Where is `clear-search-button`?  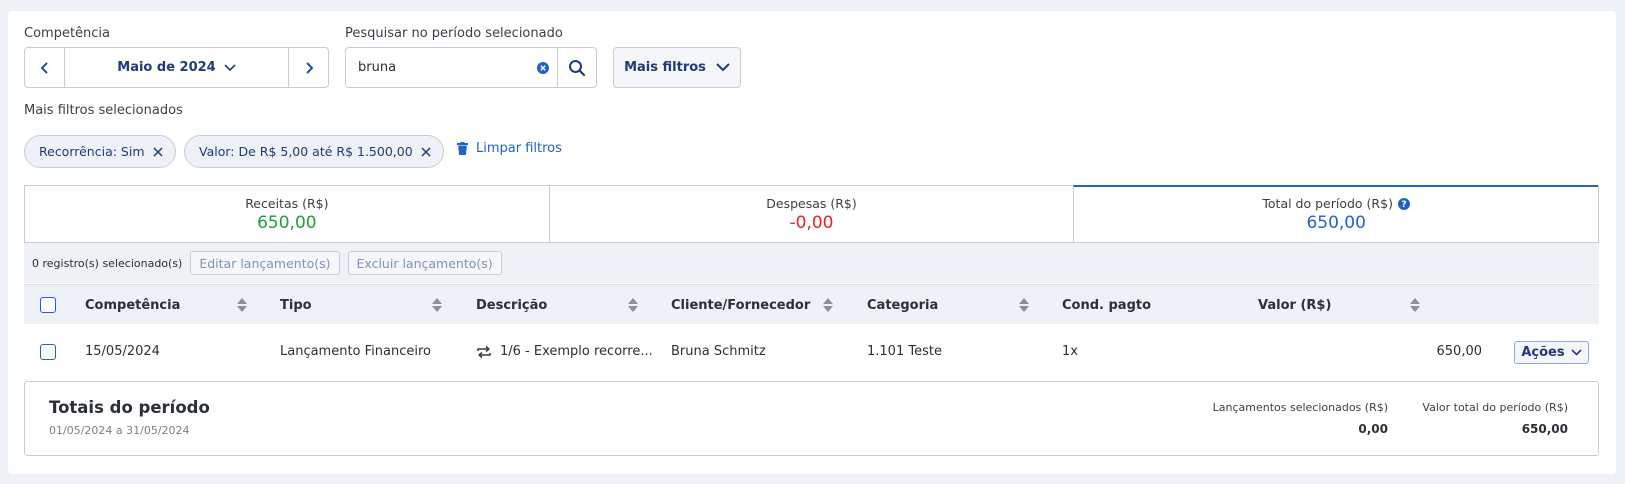 clear-search-button is located at coordinates (542, 67).